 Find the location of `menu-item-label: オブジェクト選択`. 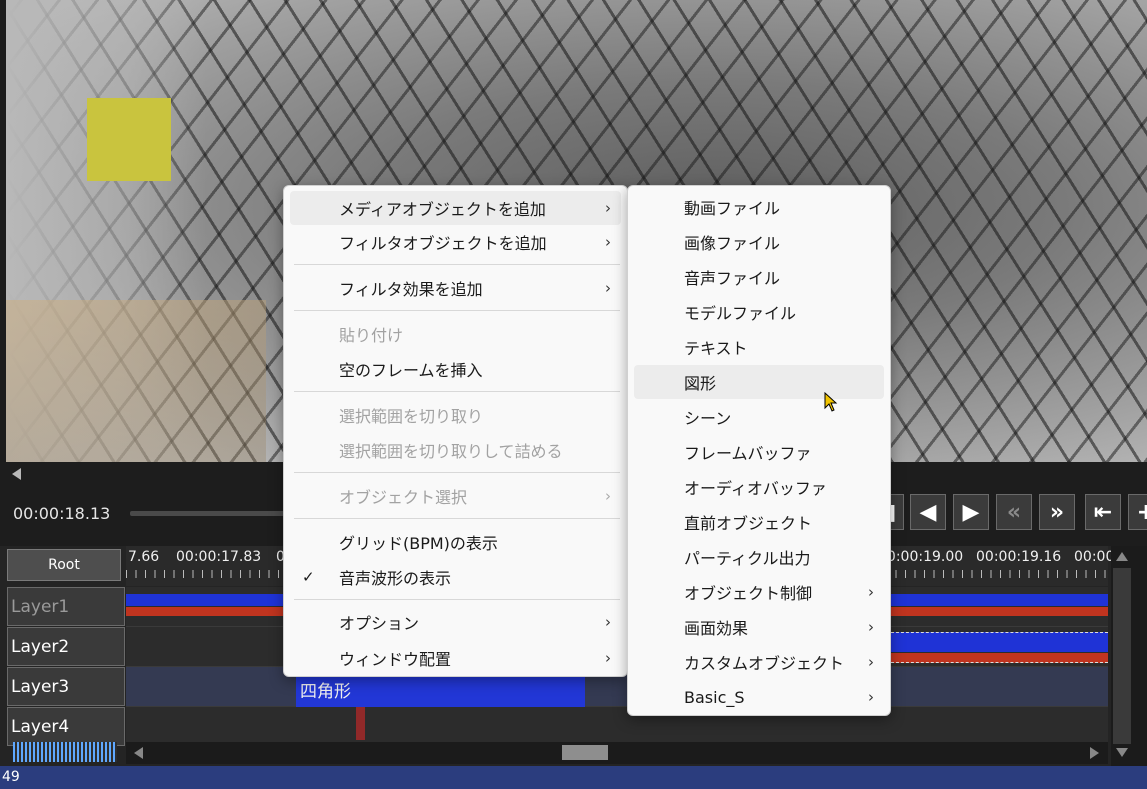

menu-item-label: オブジェクト選択 is located at coordinates (403, 497).